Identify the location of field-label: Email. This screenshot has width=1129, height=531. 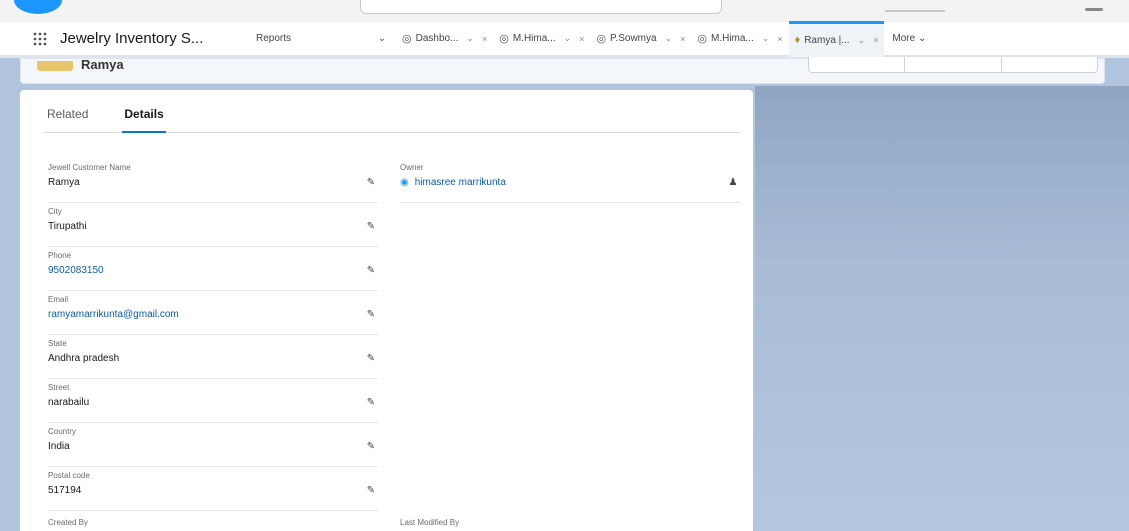
(58, 299).